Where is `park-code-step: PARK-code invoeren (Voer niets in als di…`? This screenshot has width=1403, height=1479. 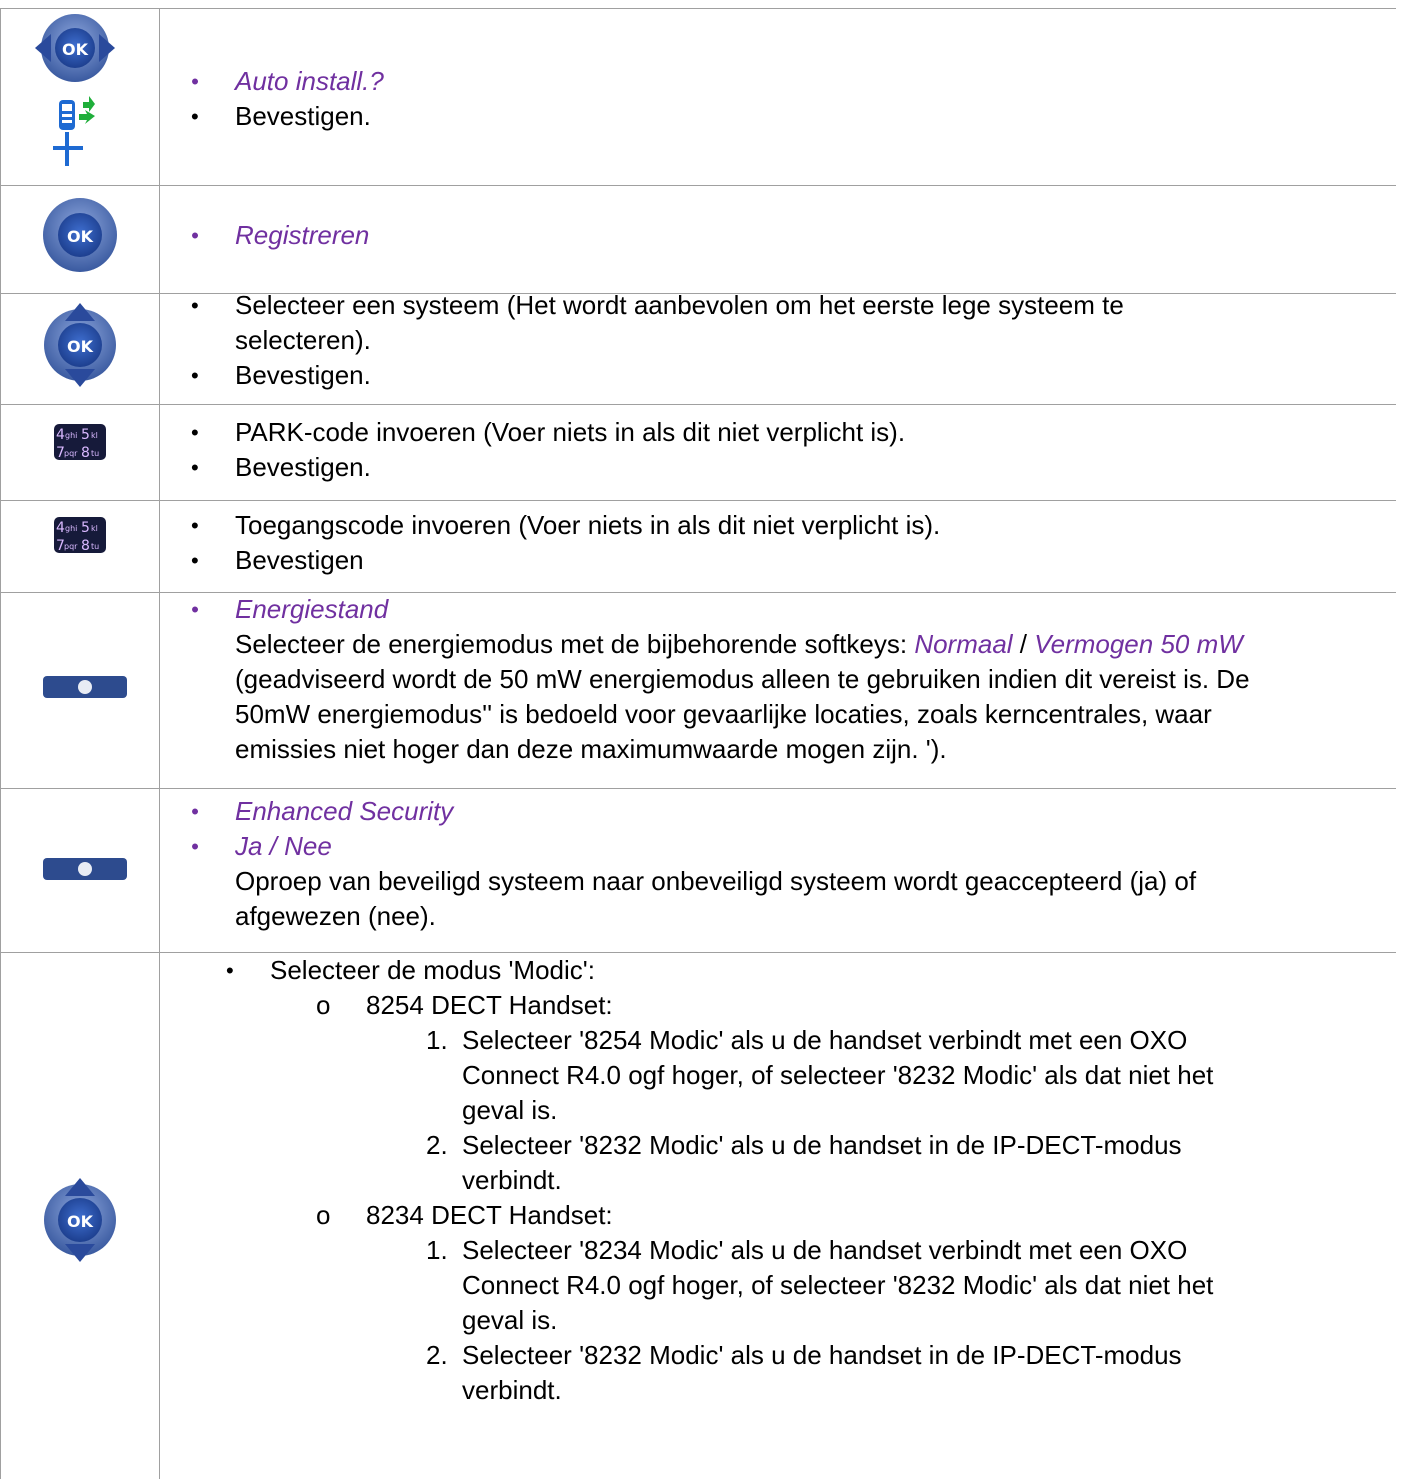 park-code-step: PARK-code invoeren (Voer niets in als di… is located at coordinates (788, 432).